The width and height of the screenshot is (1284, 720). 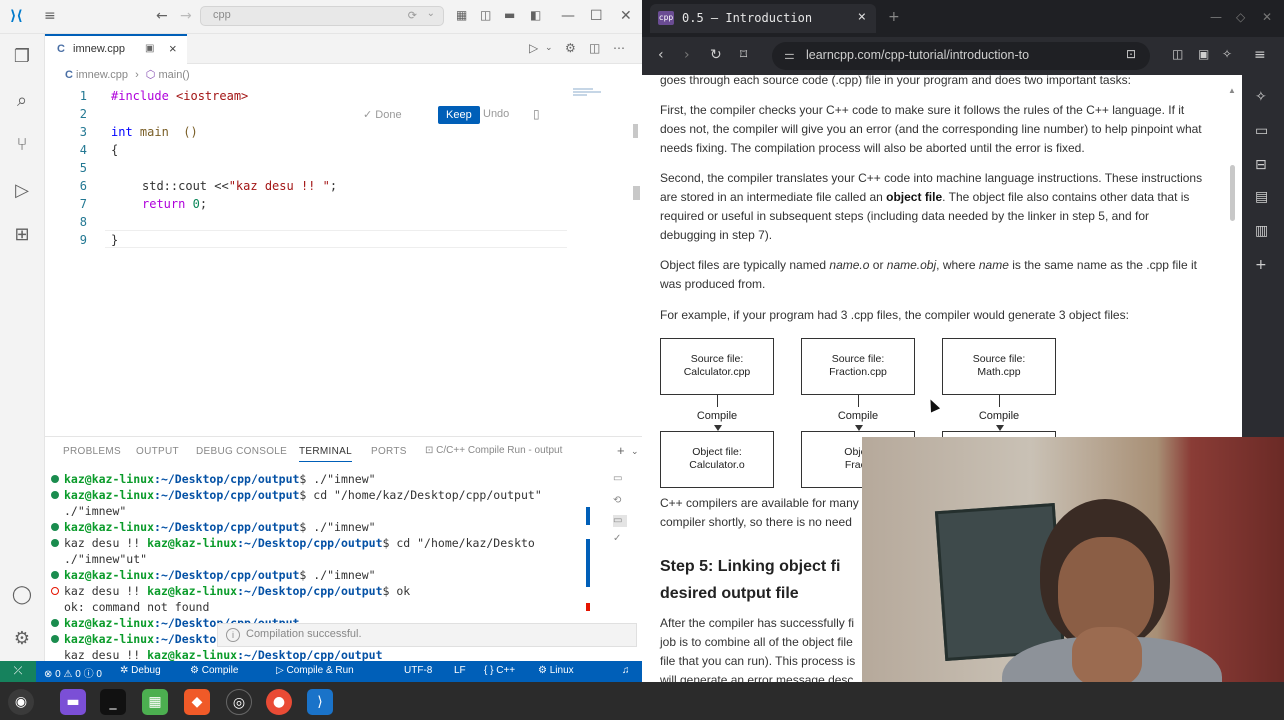 What do you see at coordinates (485, 15) in the screenshot?
I see `toggle-sidebar-icon: ◫` at bounding box center [485, 15].